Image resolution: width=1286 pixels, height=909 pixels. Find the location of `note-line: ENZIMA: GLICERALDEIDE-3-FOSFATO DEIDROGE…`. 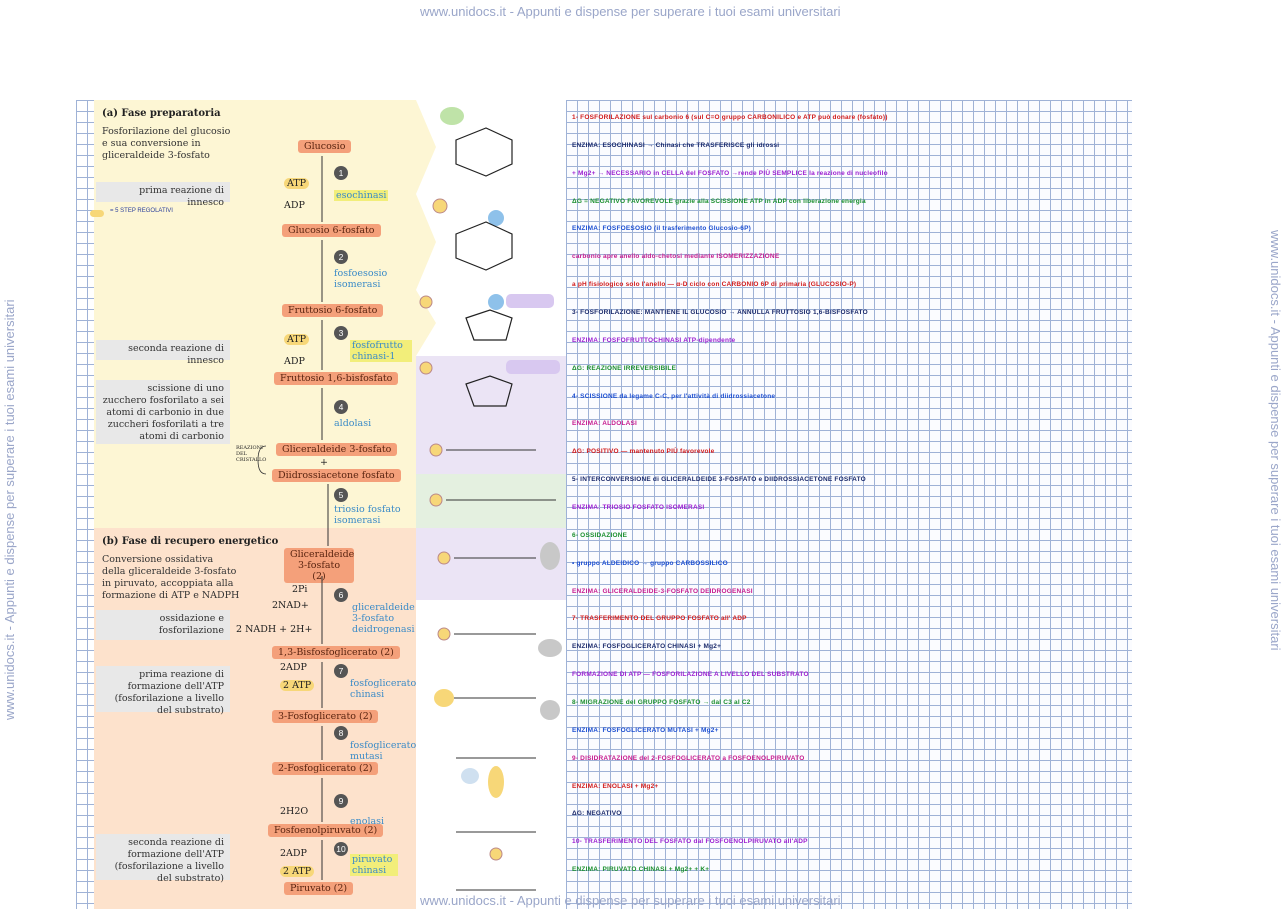

note-line: ENZIMA: GLICERALDEIDE-3-FOSFATO DEIDROGE… is located at coordinates (662, 591).